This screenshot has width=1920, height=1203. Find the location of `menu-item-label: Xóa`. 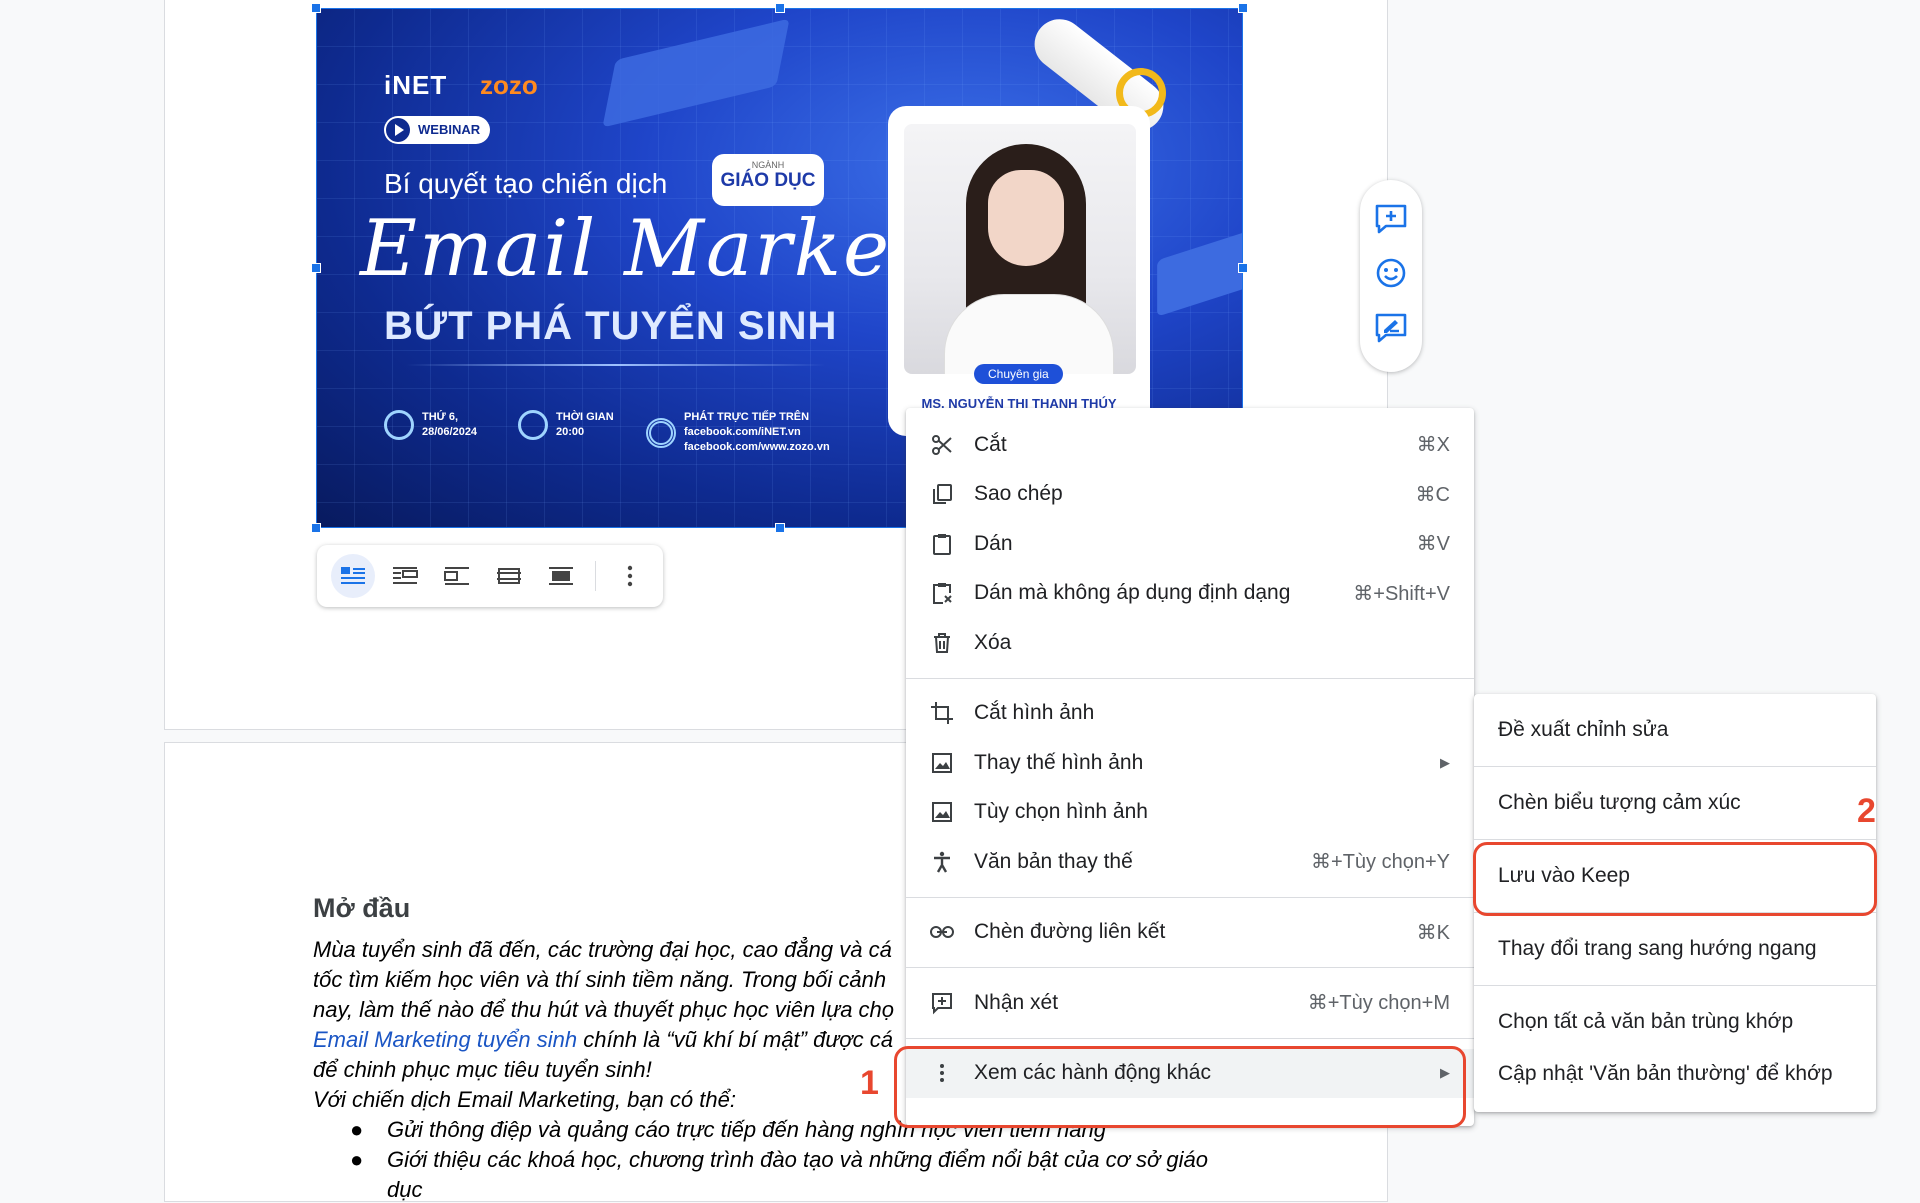

menu-item-label: Xóa is located at coordinates (993, 642).